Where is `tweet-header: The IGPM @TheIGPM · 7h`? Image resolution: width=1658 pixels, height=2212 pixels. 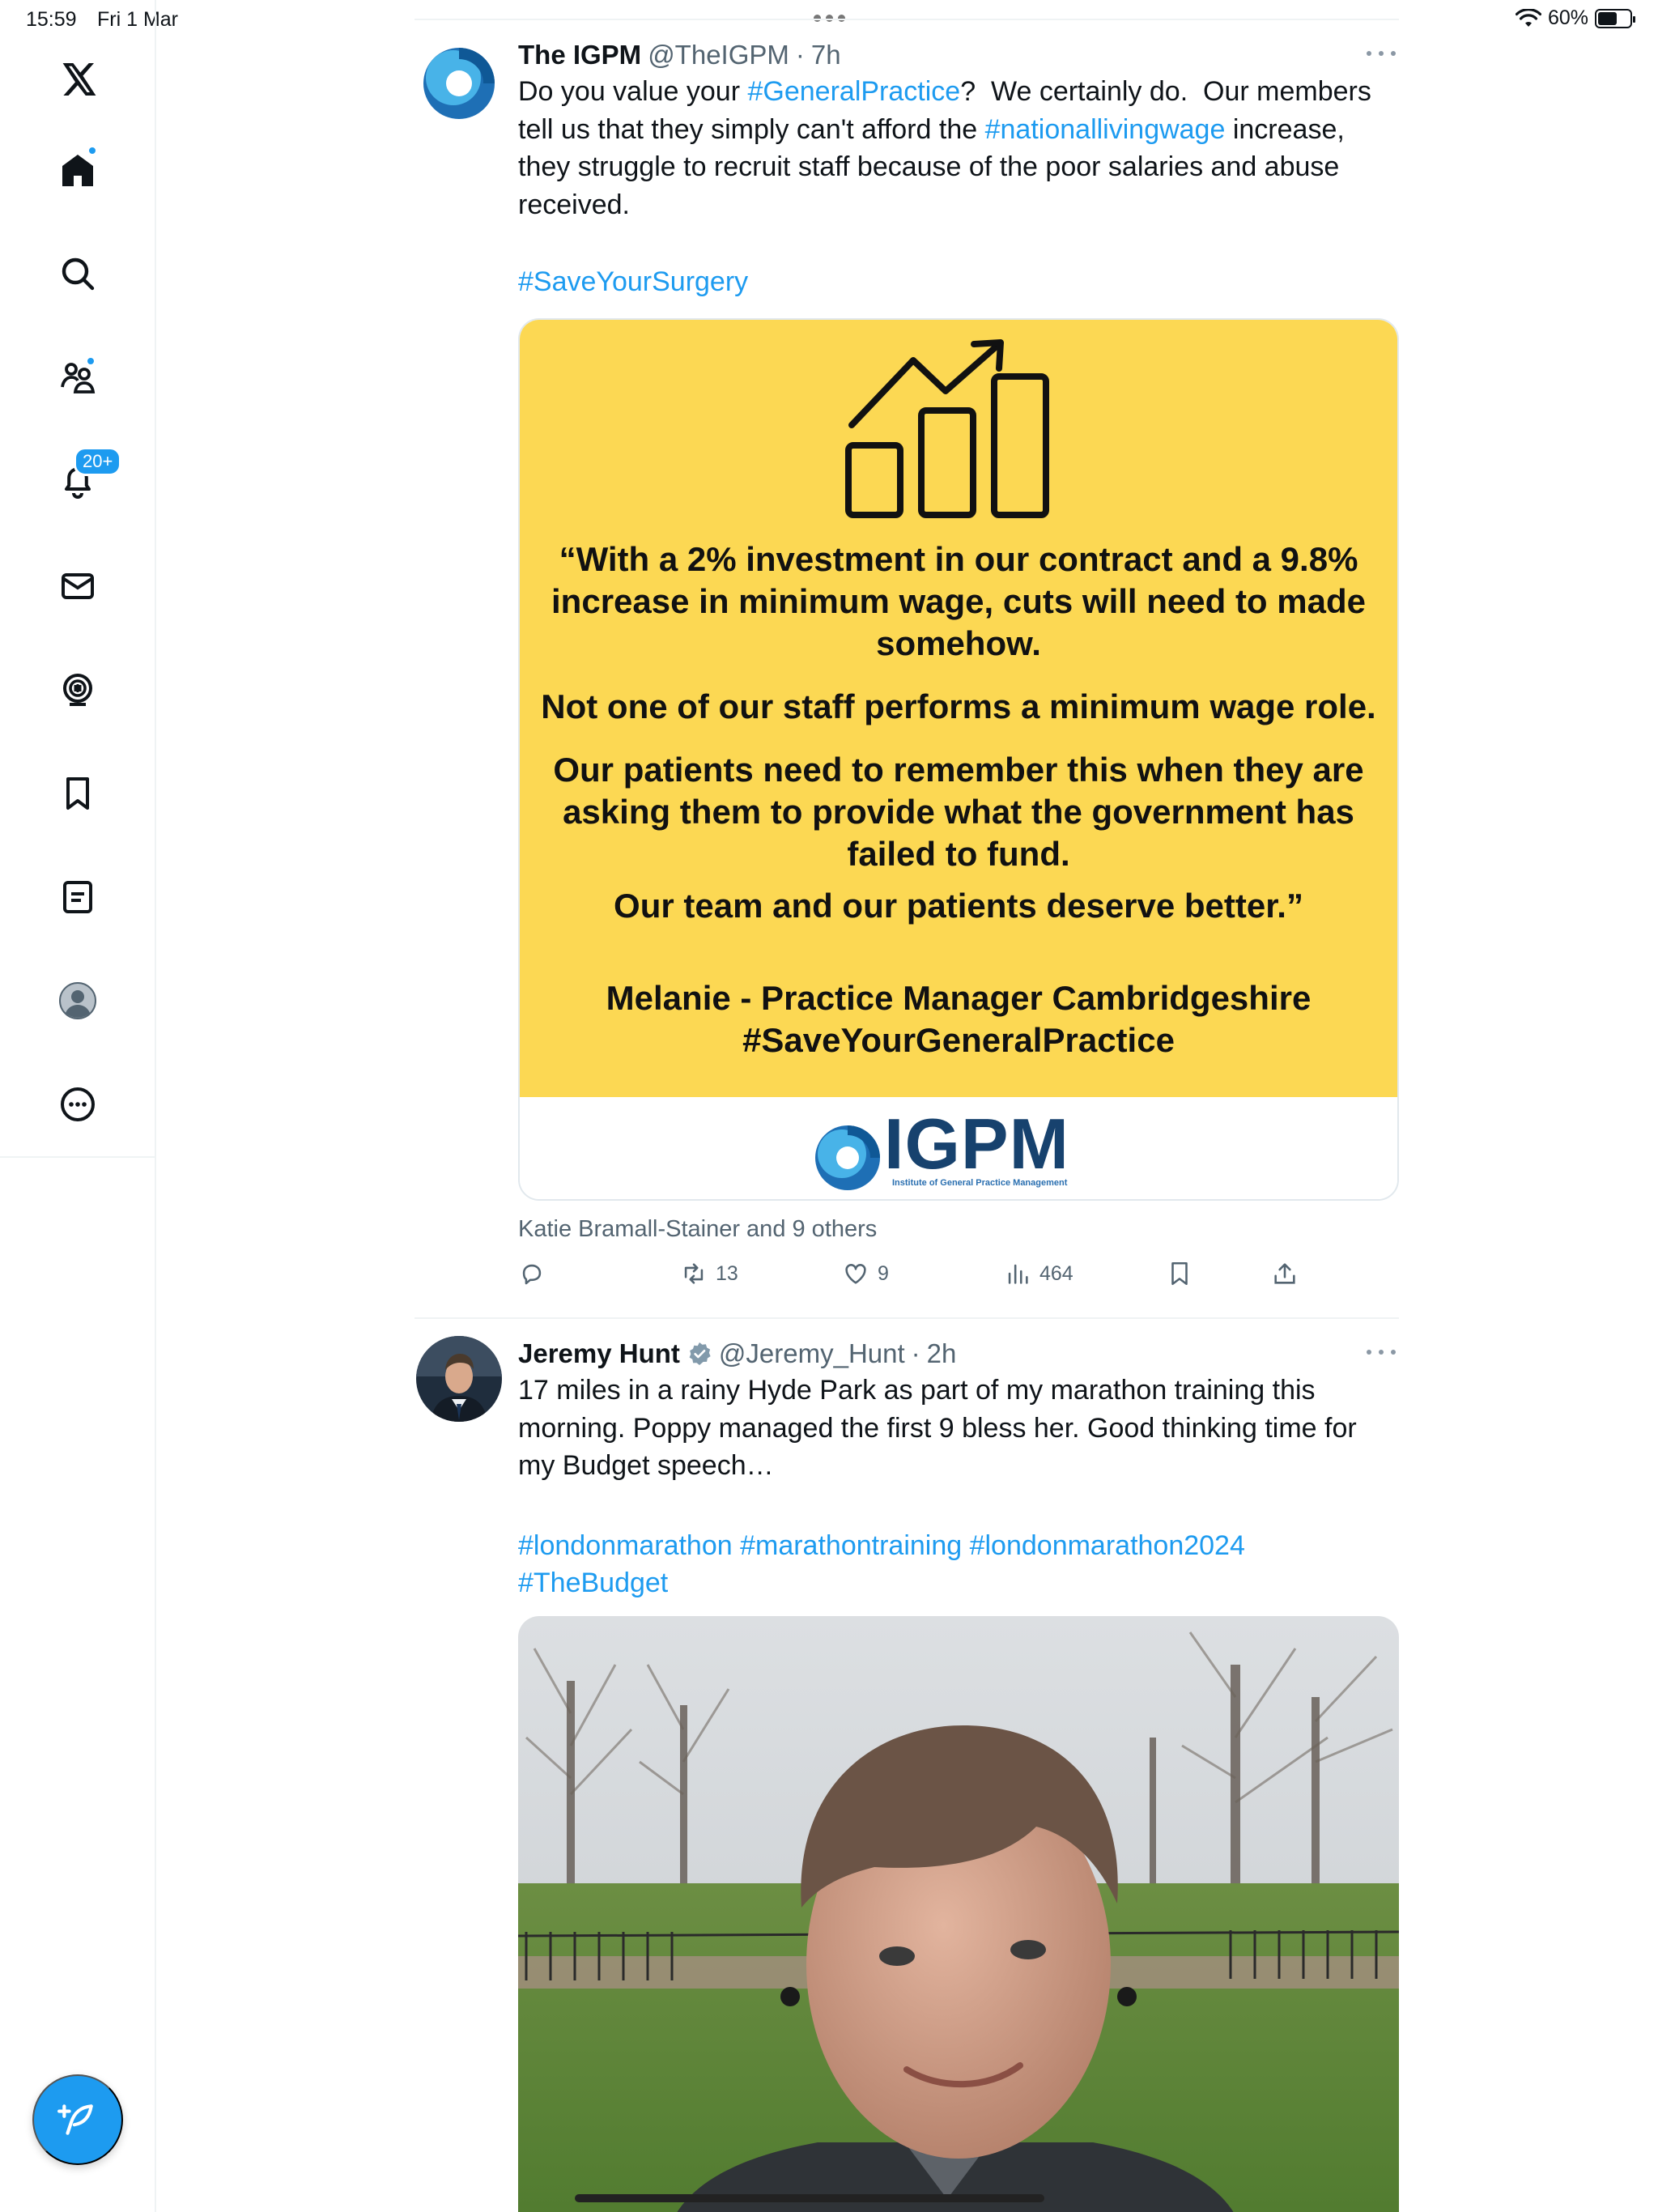 tweet-header: The IGPM @TheIGPM · 7h is located at coordinates (958, 55).